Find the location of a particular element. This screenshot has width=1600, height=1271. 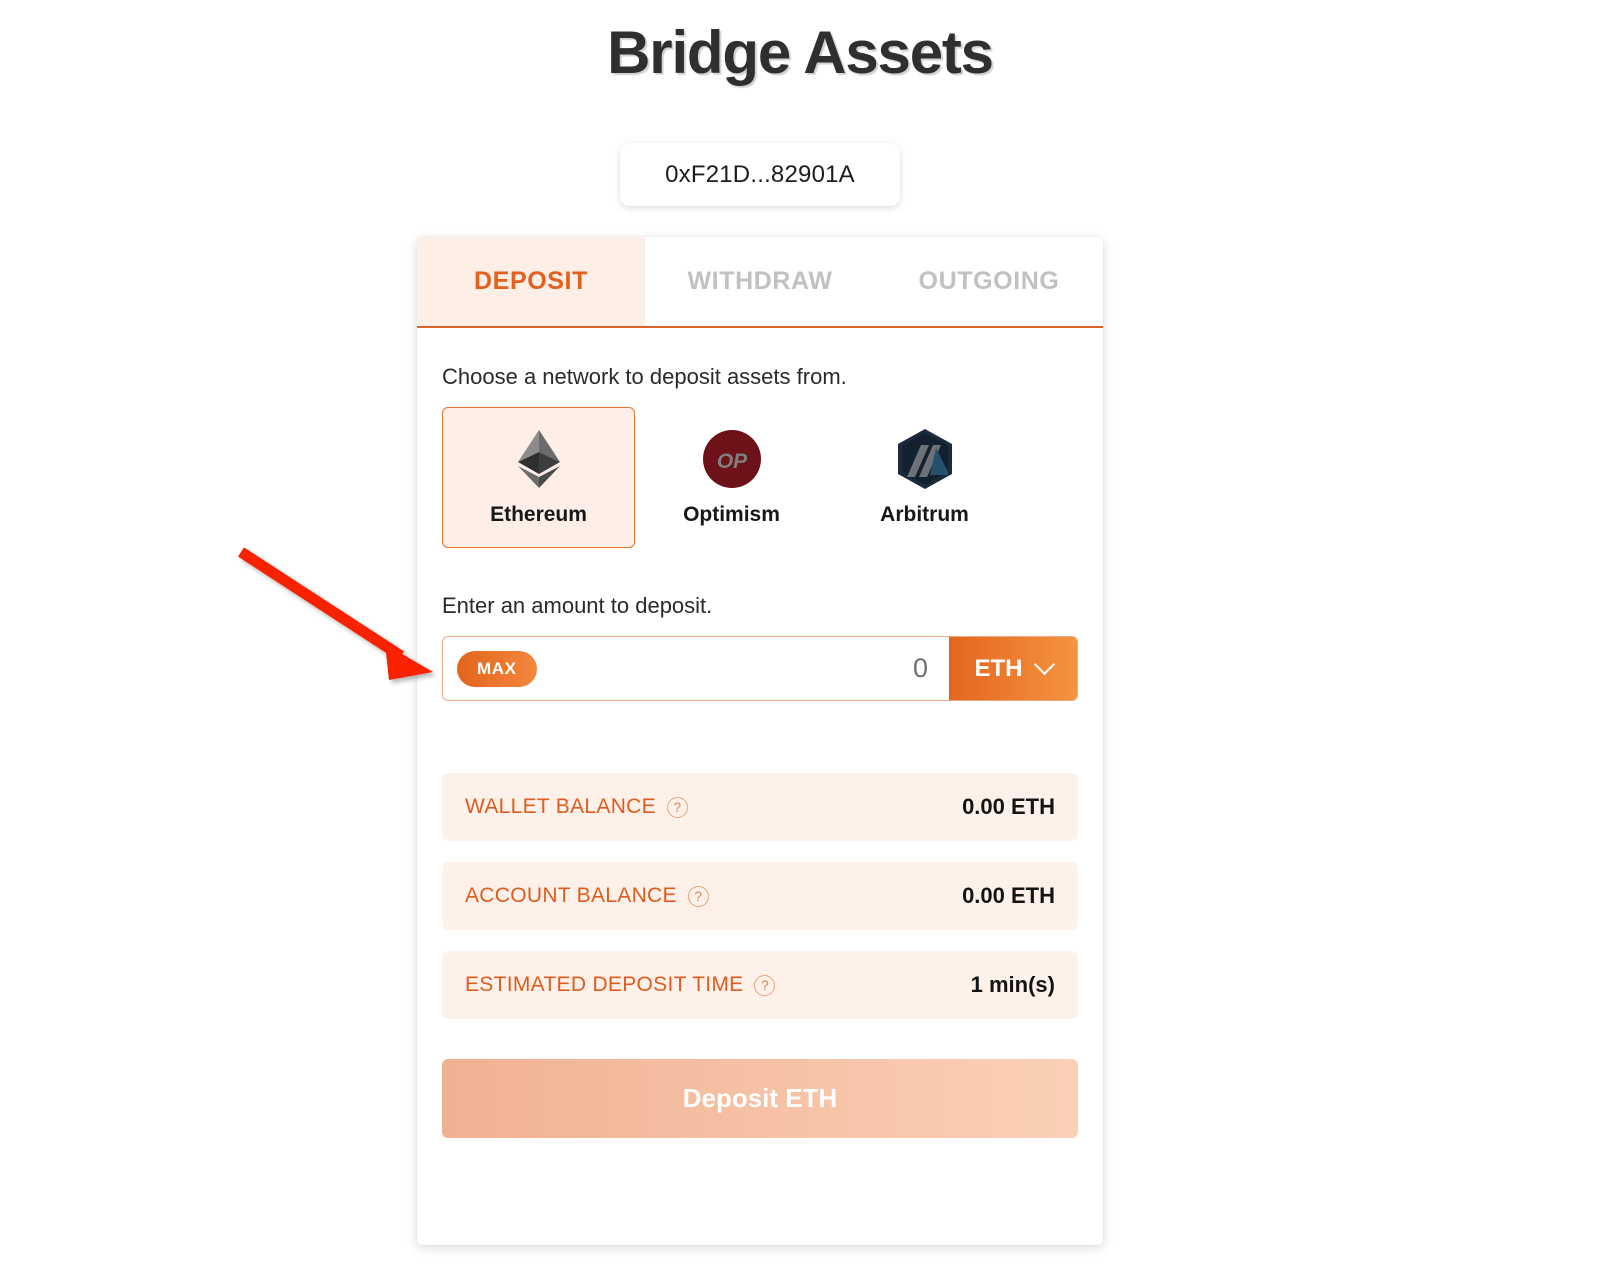

network-option-ethereum: Ethereum is located at coordinates (538, 477).